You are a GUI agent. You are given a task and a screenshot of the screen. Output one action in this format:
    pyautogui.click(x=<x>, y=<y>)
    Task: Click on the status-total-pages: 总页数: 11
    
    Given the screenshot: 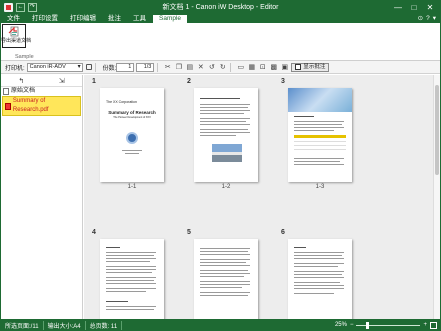 What is the action you would take?
    pyautogui.click(x=104, y=325)
    